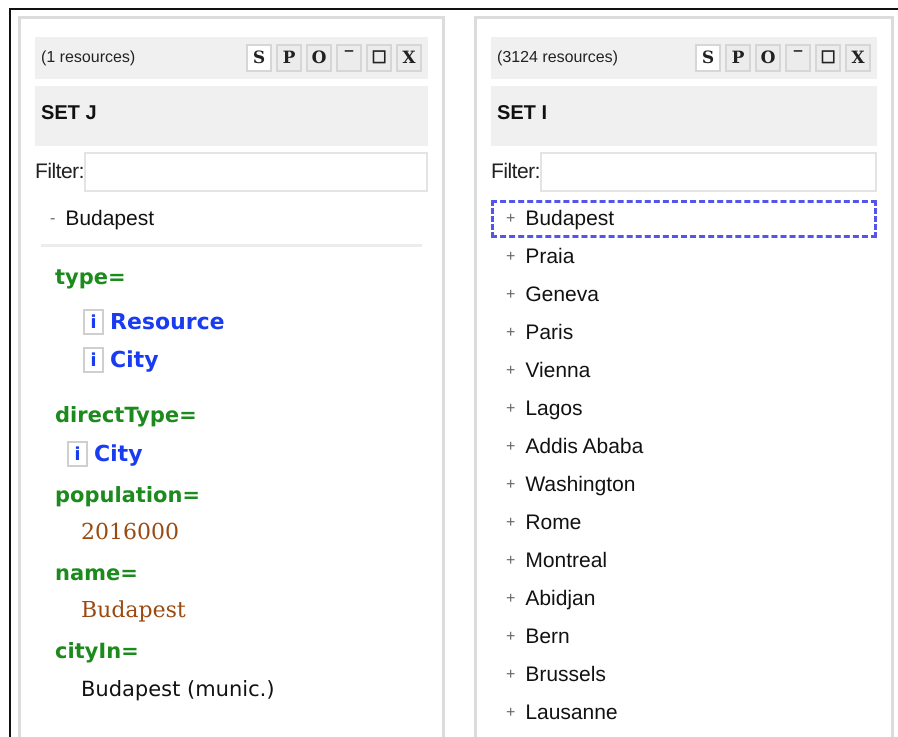 The height and width of the screenshot is (737, 898). Describe the element at coordinates (684, 219) in the screenshot. I see `tree-item: + Budapest` at that location.